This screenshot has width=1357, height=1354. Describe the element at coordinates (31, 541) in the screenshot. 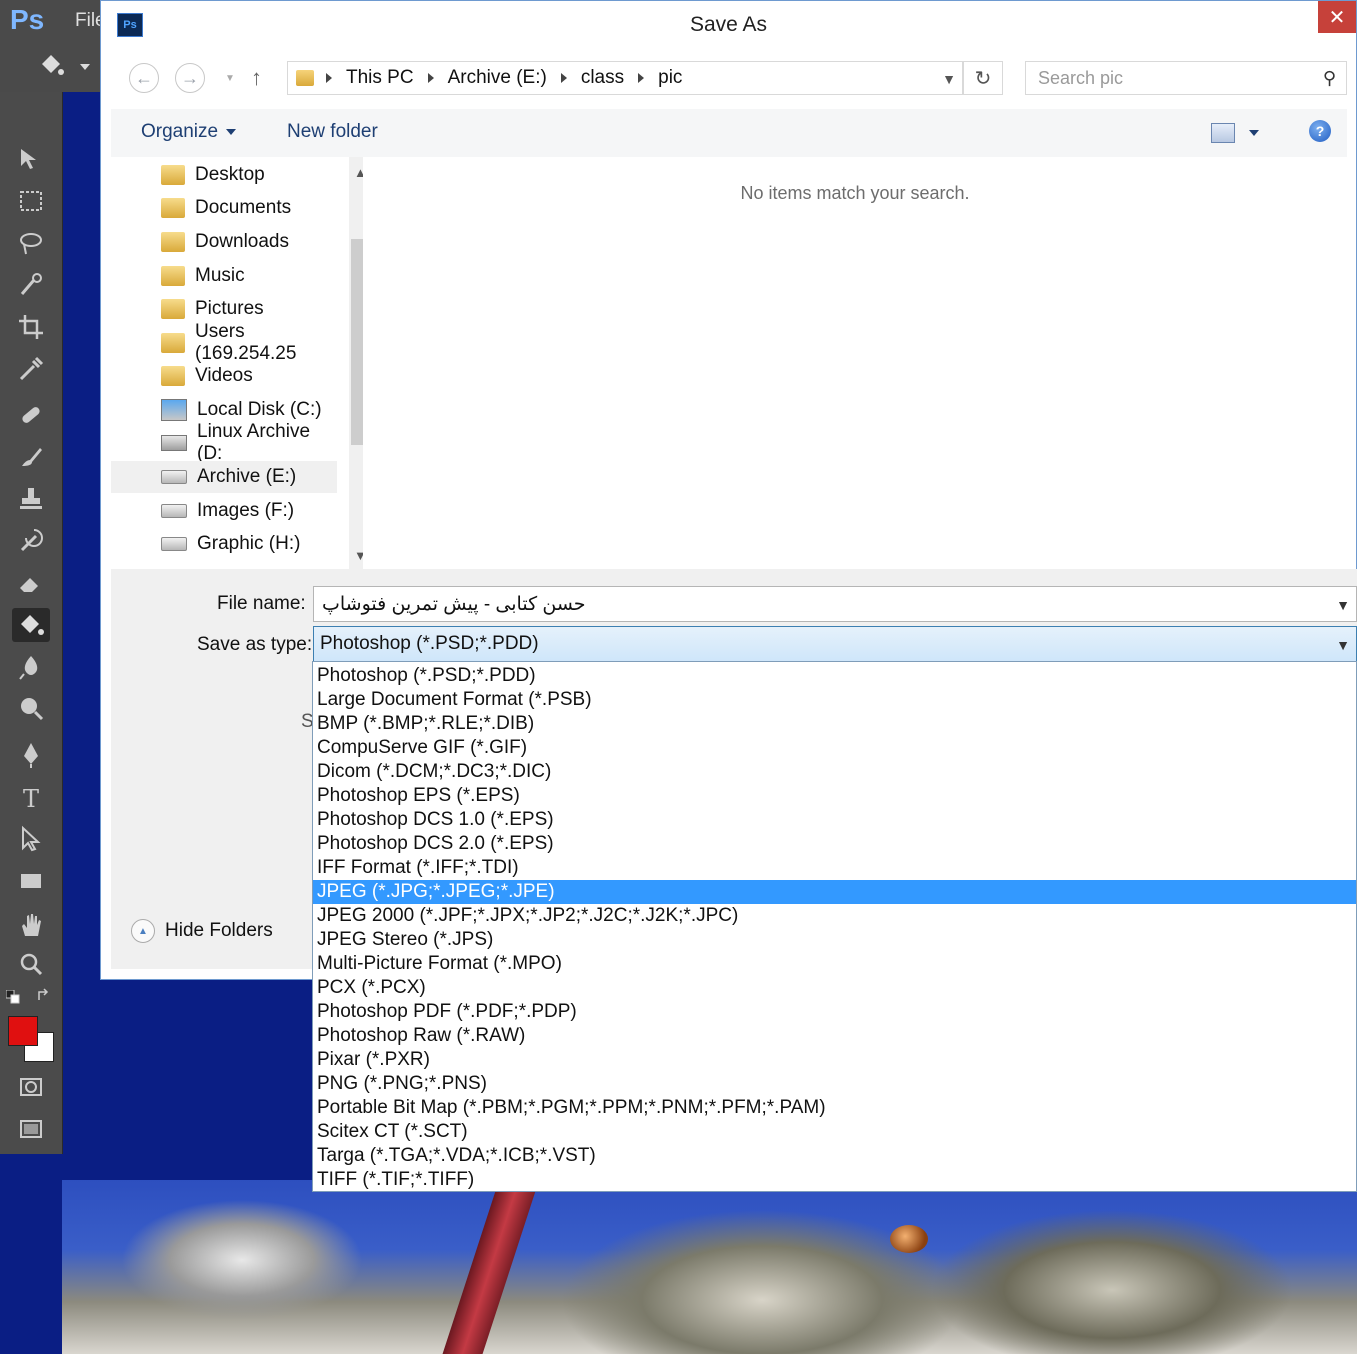

I see `history-brush-tool-icon` at that location.